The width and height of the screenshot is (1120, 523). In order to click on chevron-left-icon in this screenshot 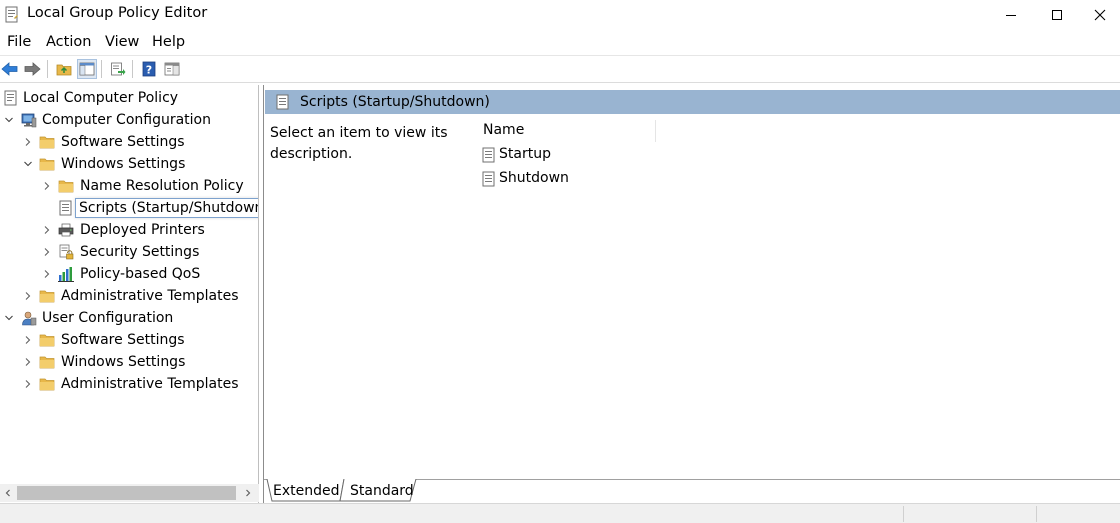, I will do `click(7, 493)`.